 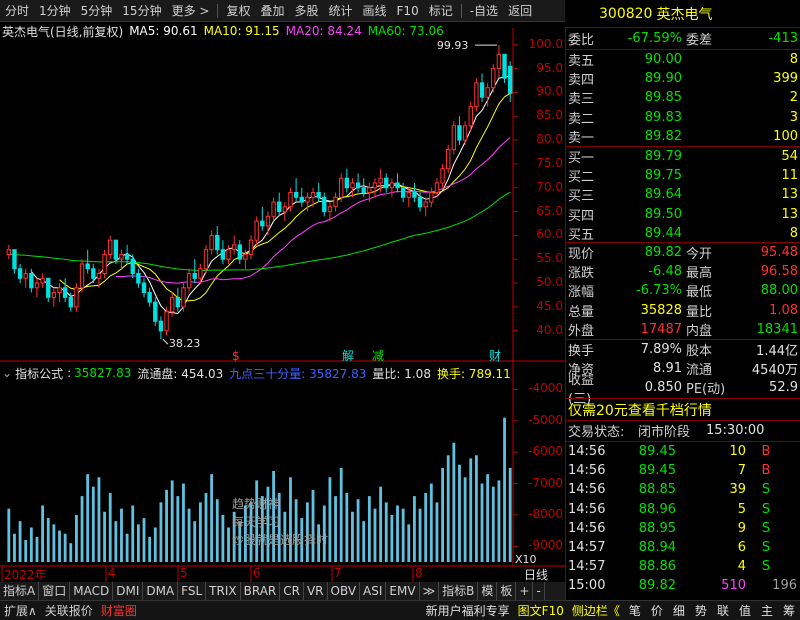 What do you see at coordinates (373, 591) in the screenshot?
I see `indicator-tab-11: ASI` at bounding box center [373, 591].